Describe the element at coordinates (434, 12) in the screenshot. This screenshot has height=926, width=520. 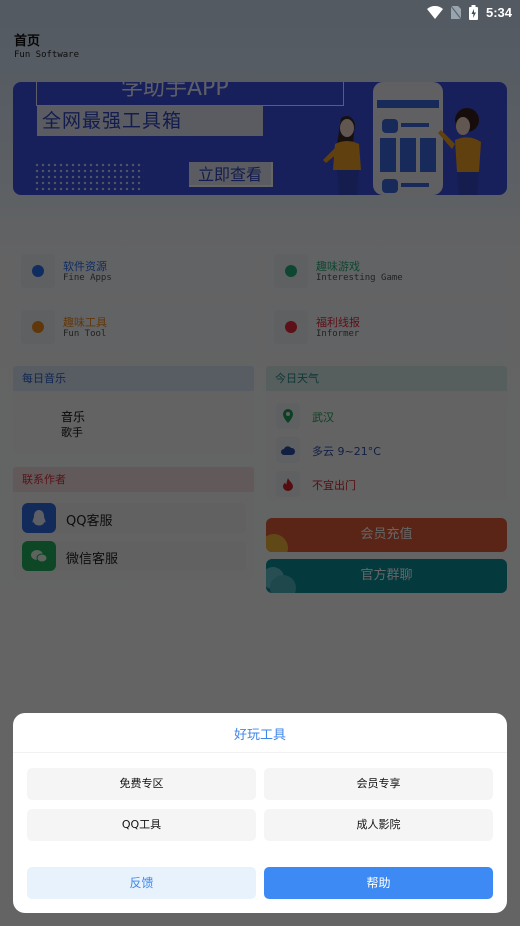
I see `wifi-icon` at that location.